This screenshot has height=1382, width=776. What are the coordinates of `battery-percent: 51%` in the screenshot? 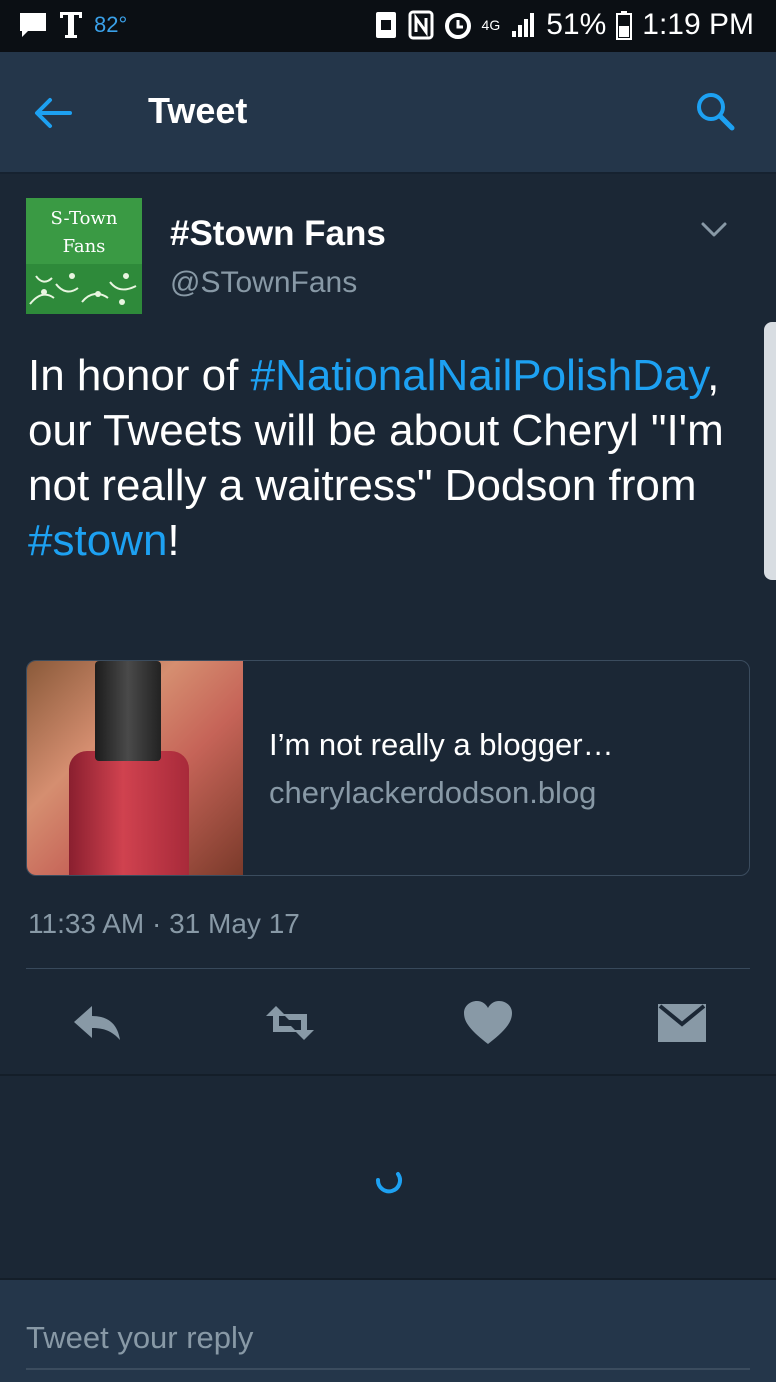 It's located at (576, 24).